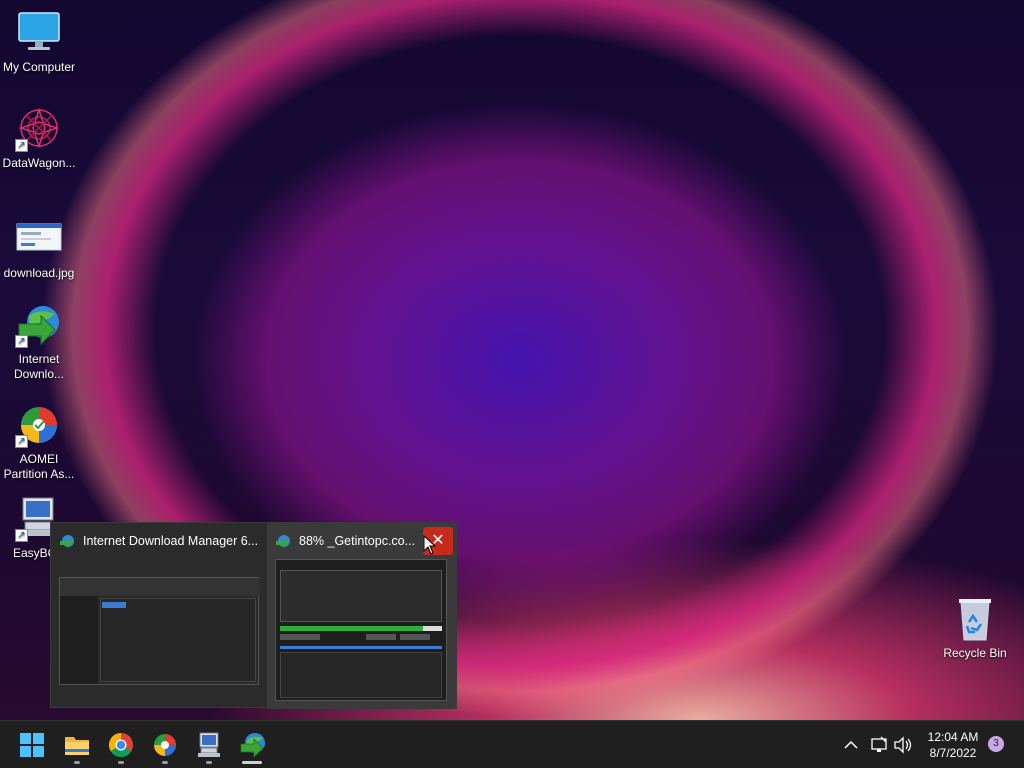 This screenshot has height=768, width=1024. I want to click on volume-icon, so click(903, 745).